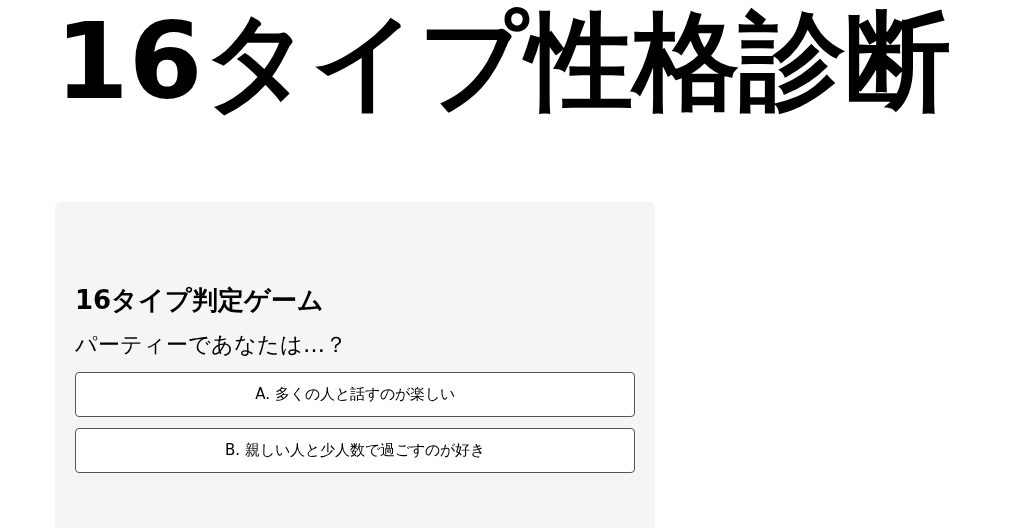 The width and height of the screenshot is (1020, 528). I want to click on answer-button: A. 多くの人と話すのが楽しい, so click(355, 394).